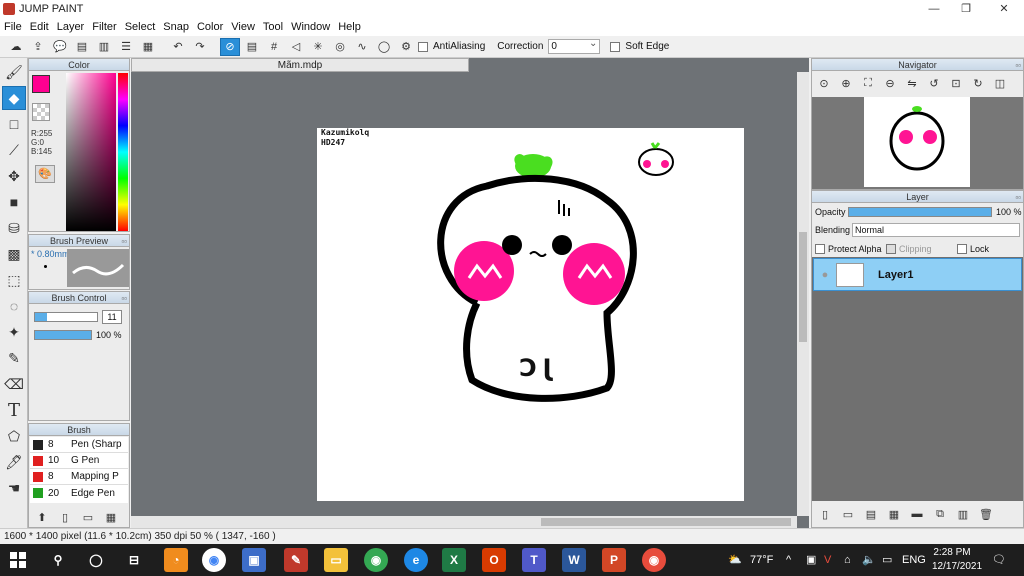 The height and width of the screenshot is (576, 1024). Describe the element at coordinates (66, 317) in the screenshot. I see `brush-size-slider` at that location.